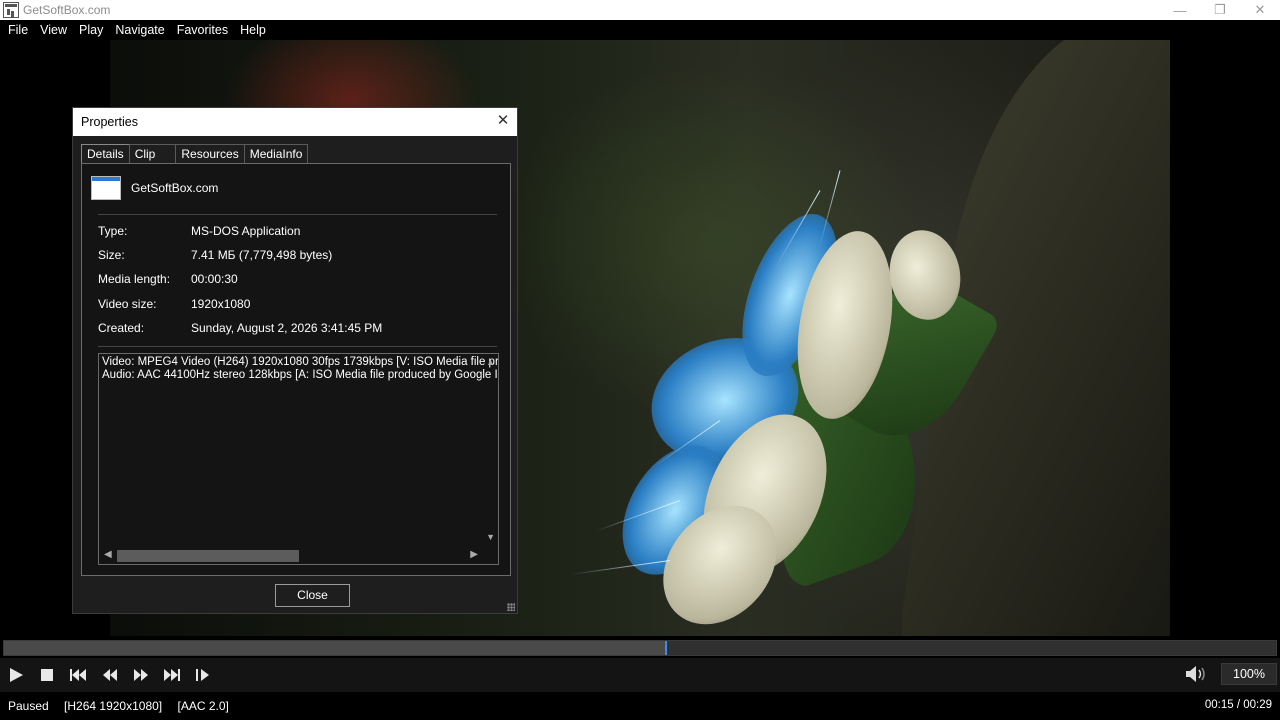 This screenshot has width=1280, height=720. I want to click on property-label: Type:, so click(113, 231).